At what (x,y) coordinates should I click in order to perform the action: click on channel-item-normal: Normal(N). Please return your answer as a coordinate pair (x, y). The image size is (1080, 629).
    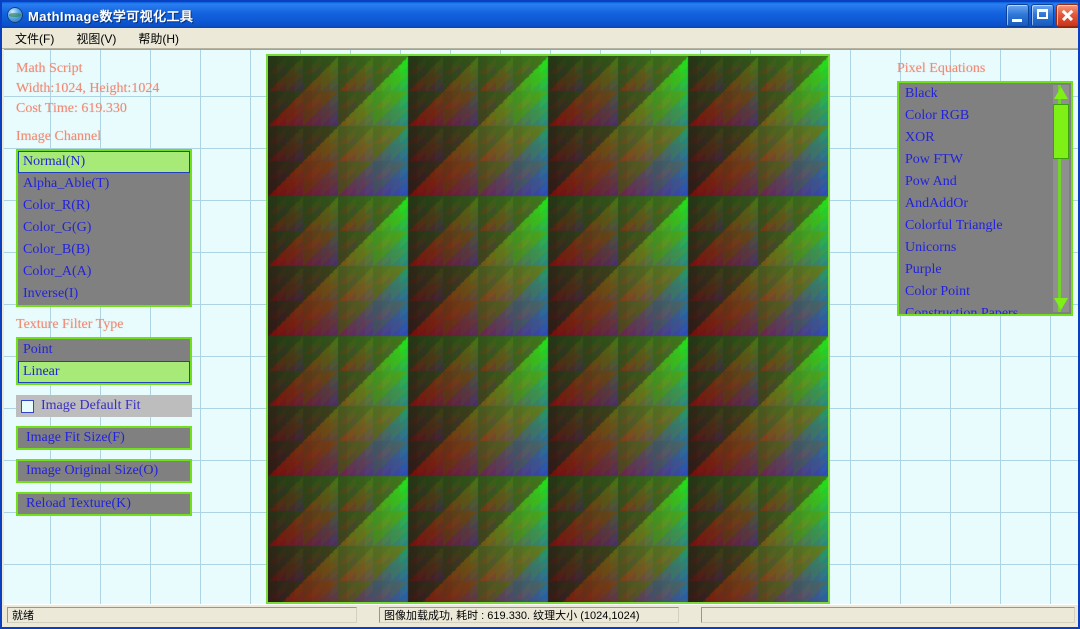
    Looking at the image, I should click on (104, 162).